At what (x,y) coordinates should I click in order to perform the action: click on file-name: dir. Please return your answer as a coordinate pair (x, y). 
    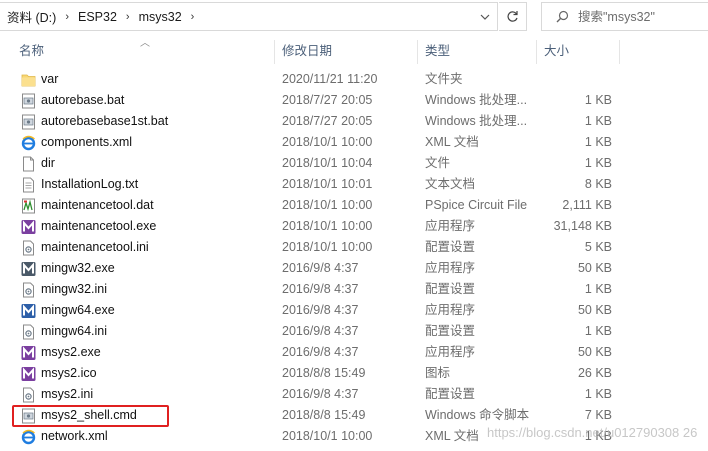
    Looking at the image, I should click on (48, 163).